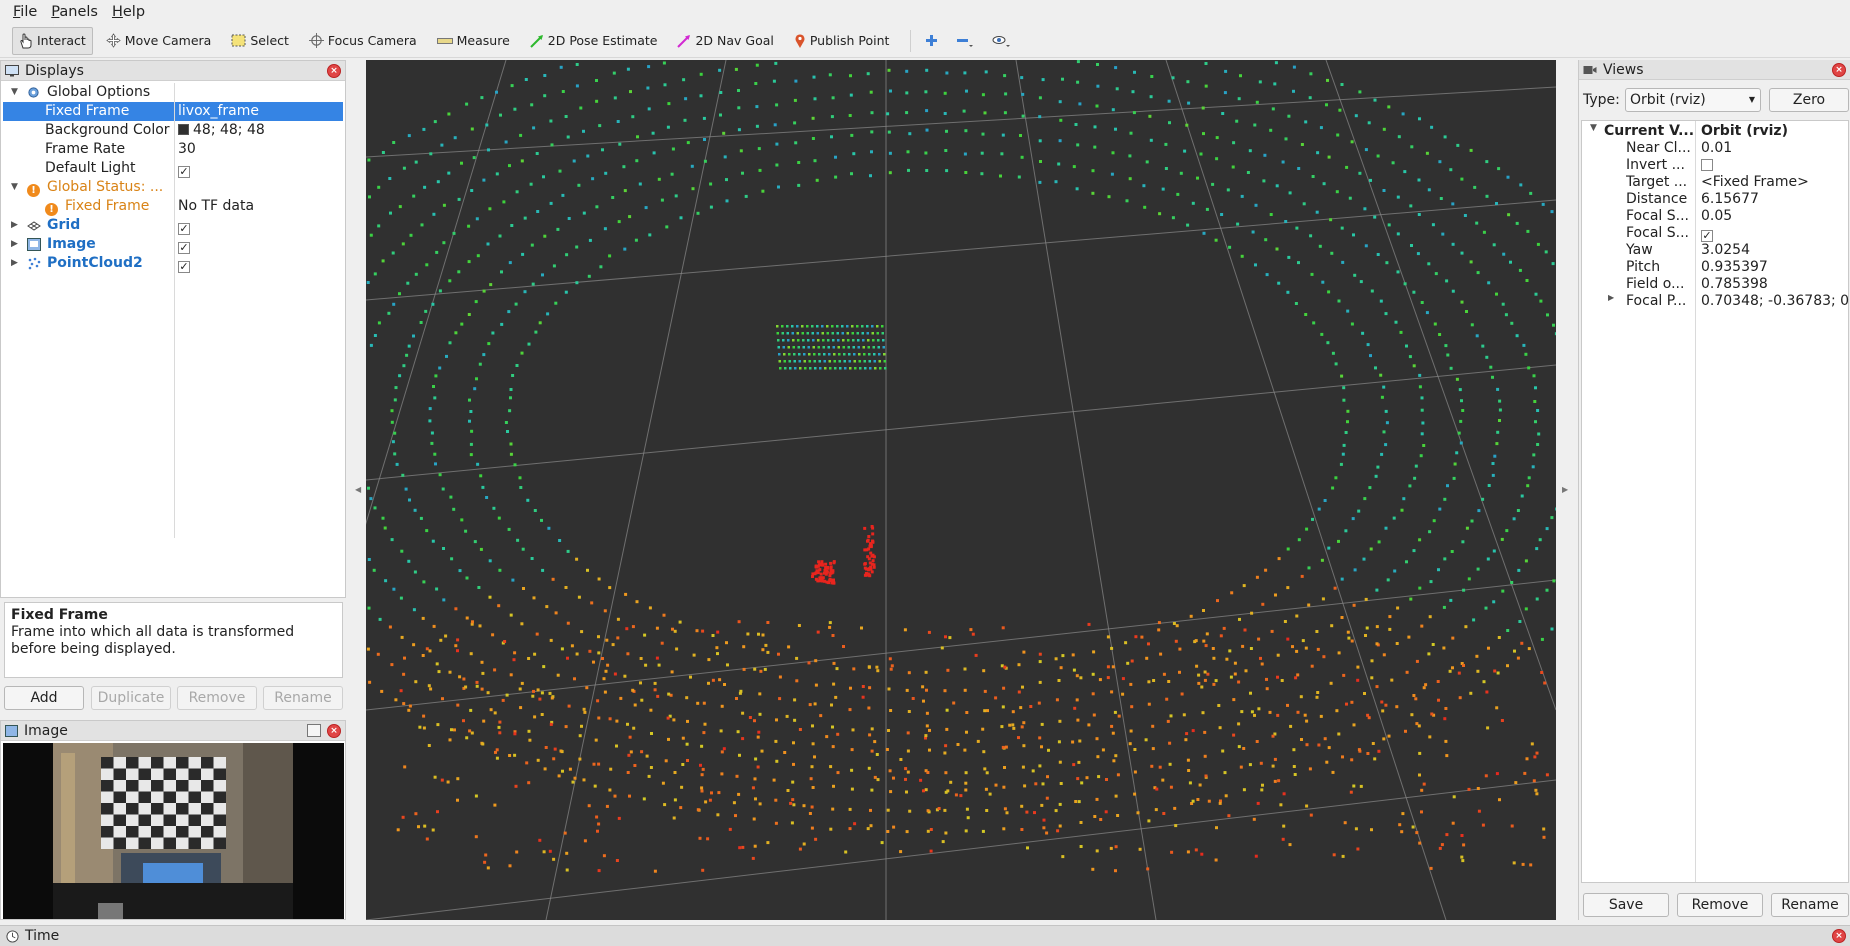 The width and height of the screenshot is (1850, 946). I want to click on default-light-value: ✓, so click(184, 168).